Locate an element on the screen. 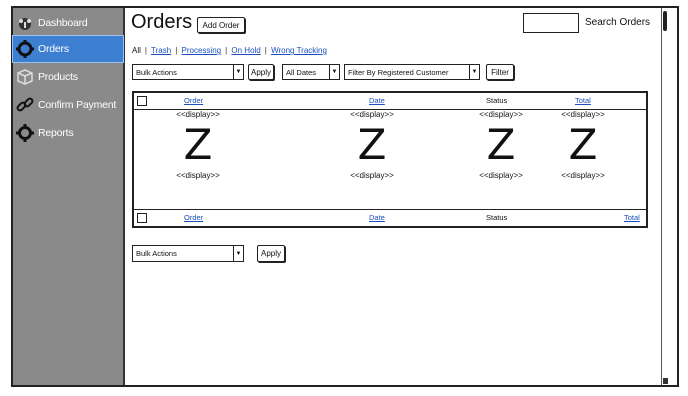  filter-trash: Trash is located at coordinates (161, 50).